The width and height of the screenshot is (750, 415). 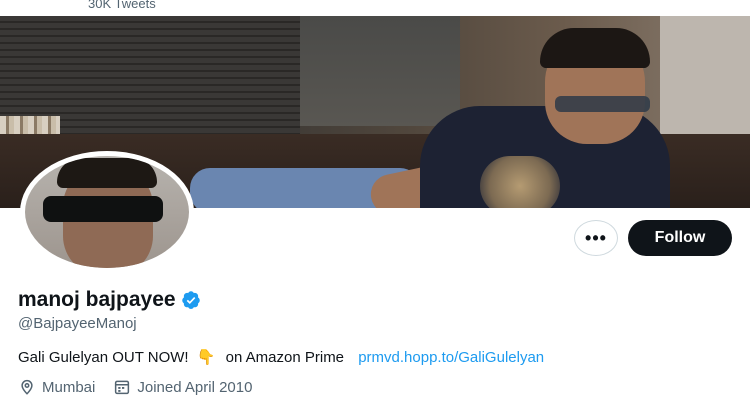 What do you see at coordinates (285, 357) in the screenshot?
I see `bio-suffix: on Amazon Prime` at bounding box center [285, 357].